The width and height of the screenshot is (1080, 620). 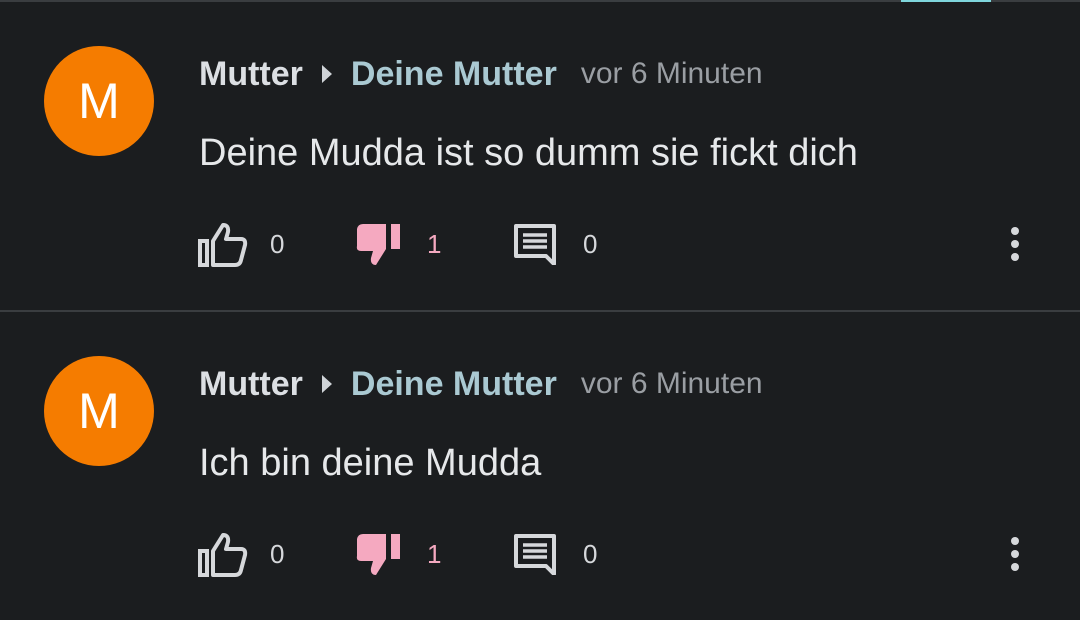 I want to click on comment-text: Deine Mudda ist so dumm sie fickt dich, so click(x=528, y=153).